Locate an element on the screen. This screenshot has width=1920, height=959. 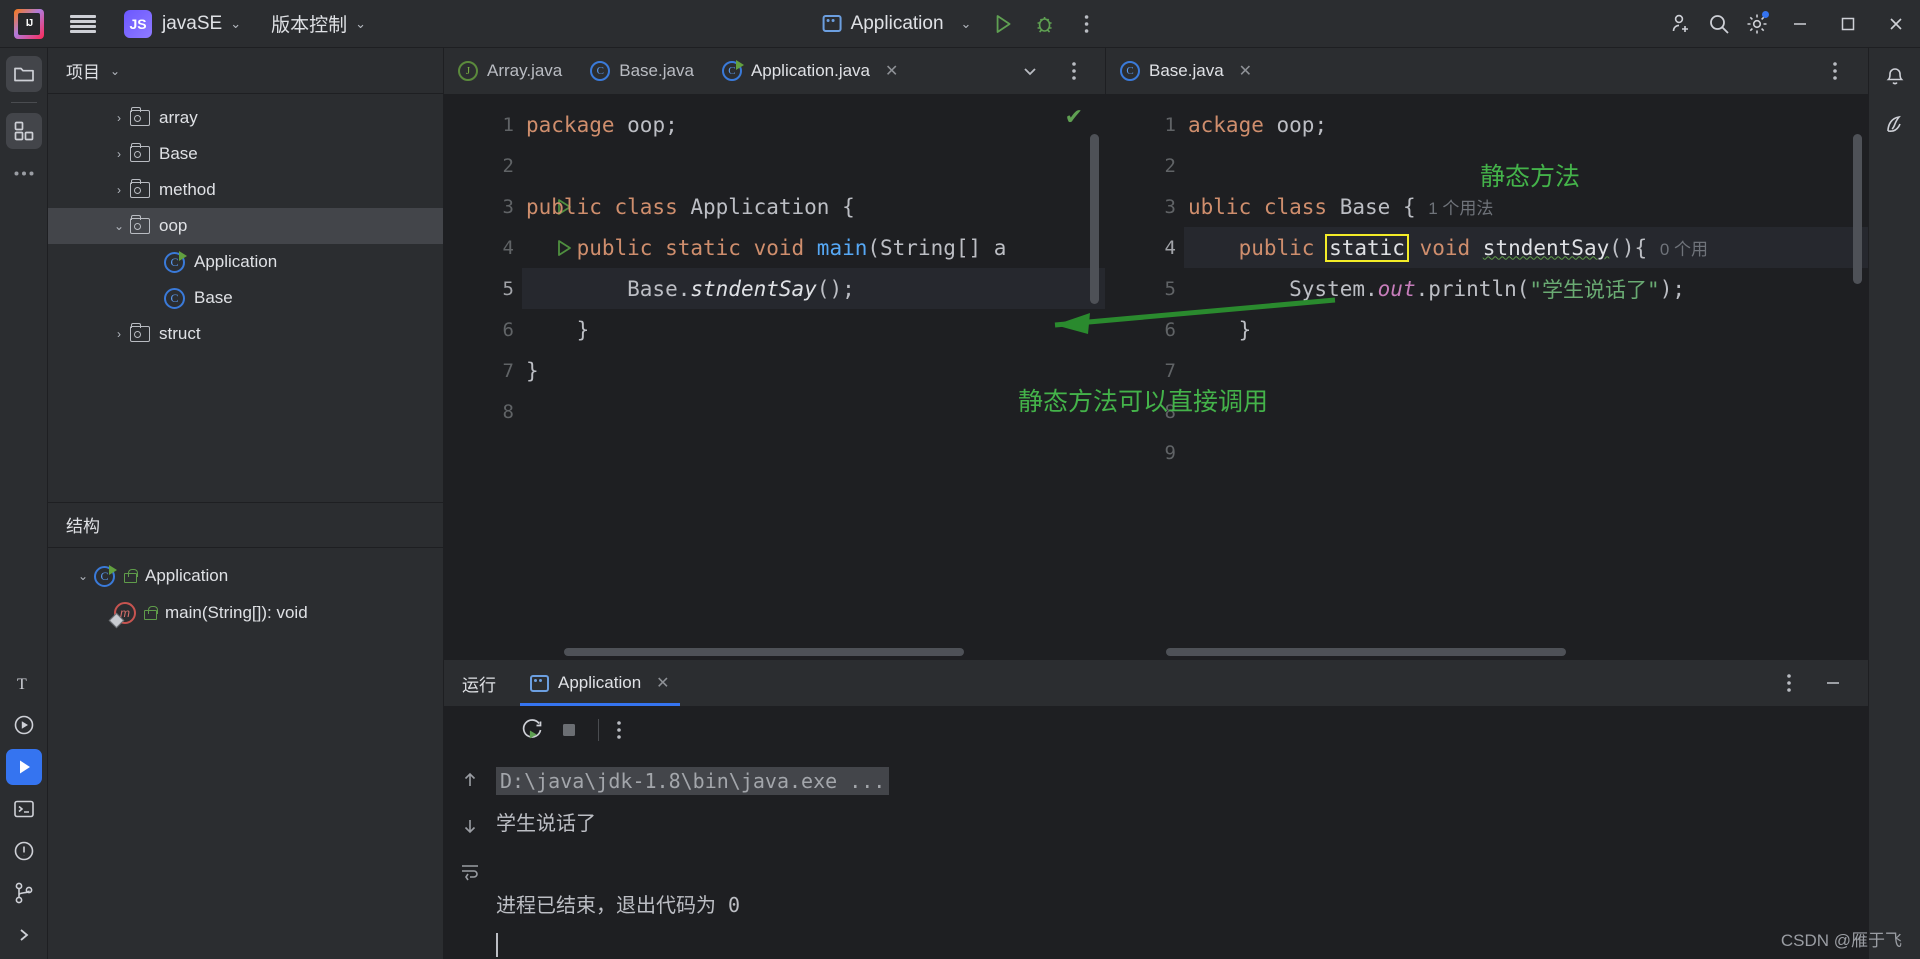
maximize-icon is located at coordinates (1848, 24).